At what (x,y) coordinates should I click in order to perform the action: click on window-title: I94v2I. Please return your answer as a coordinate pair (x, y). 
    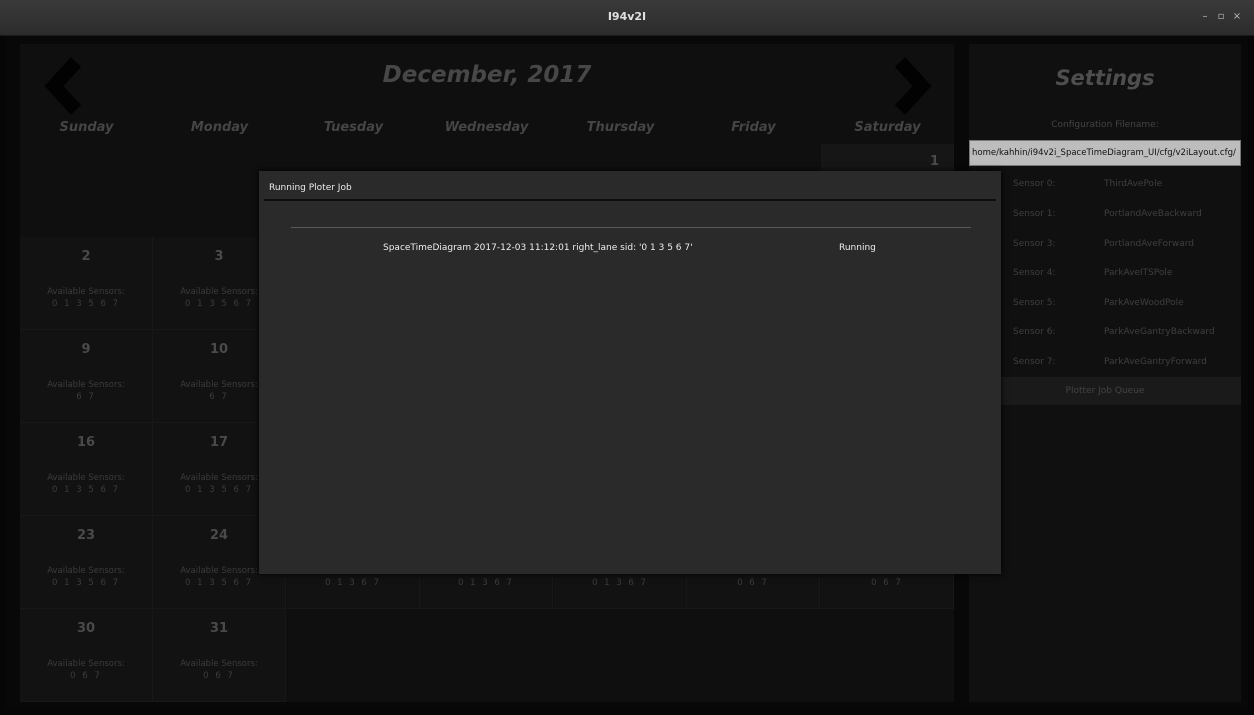
    Looking at the image, I should click on (627, 16).